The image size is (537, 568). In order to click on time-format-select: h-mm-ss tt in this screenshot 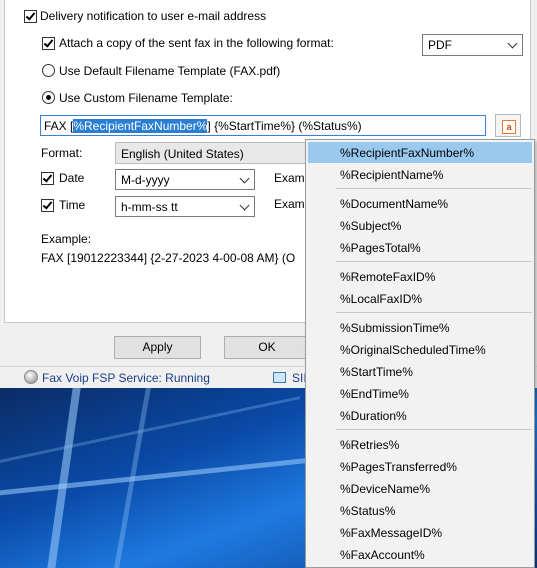, I will do `click(185, 206)`.